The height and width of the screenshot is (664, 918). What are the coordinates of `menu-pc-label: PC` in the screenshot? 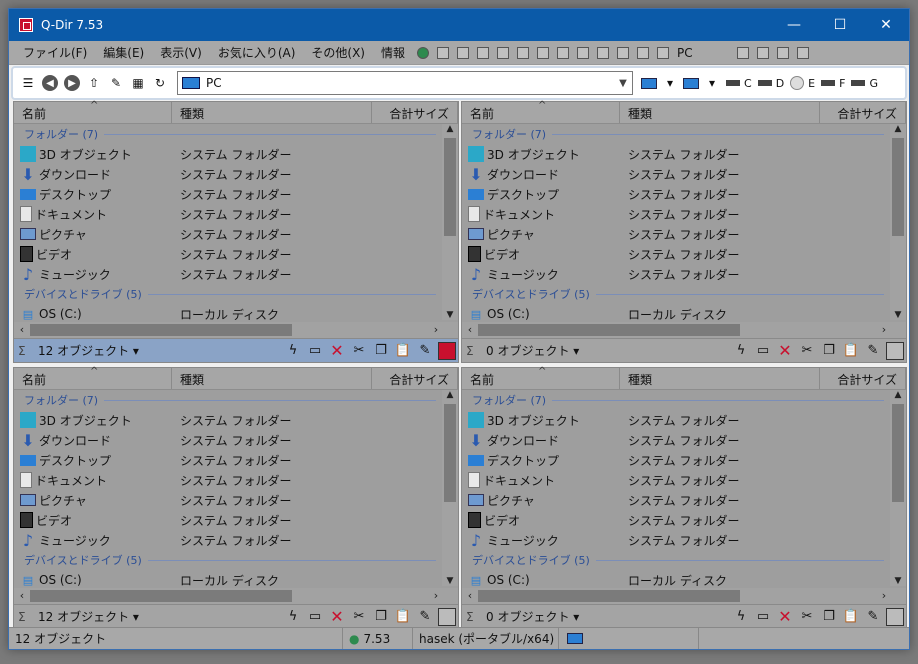 It's located at (685, 53).